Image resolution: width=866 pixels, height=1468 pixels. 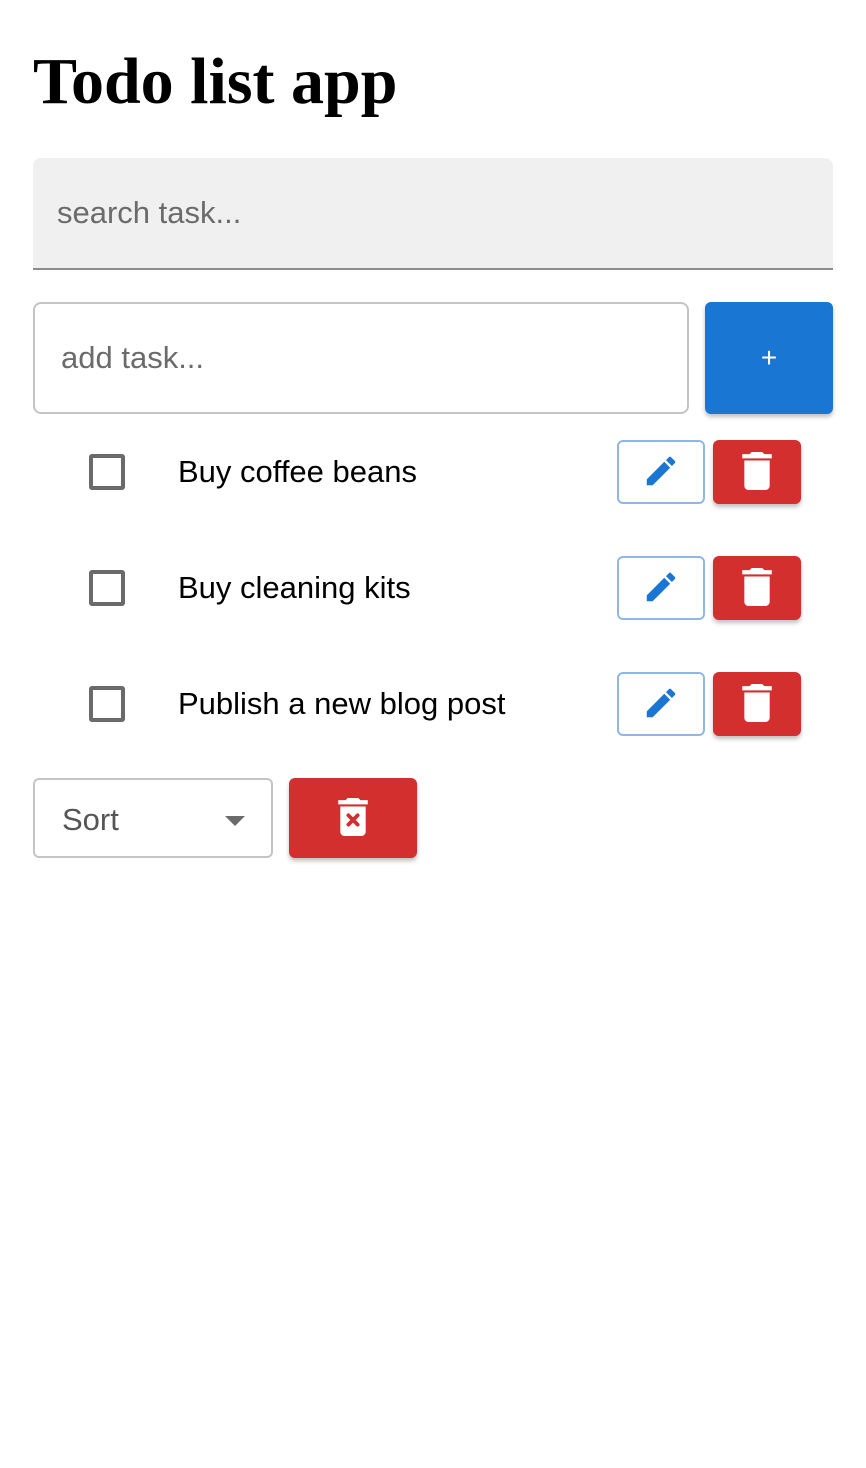 I want to click on task-label: Buy cleaning kits, so click(x=294, y=587).